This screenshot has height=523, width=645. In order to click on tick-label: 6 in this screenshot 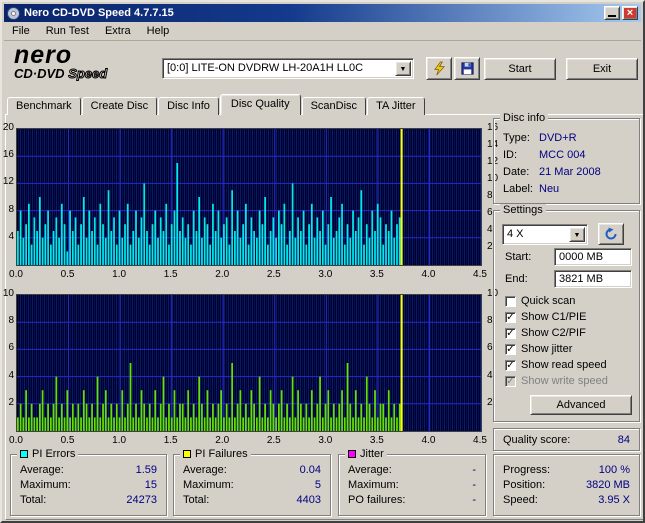, I will do `click(490, 348)`.